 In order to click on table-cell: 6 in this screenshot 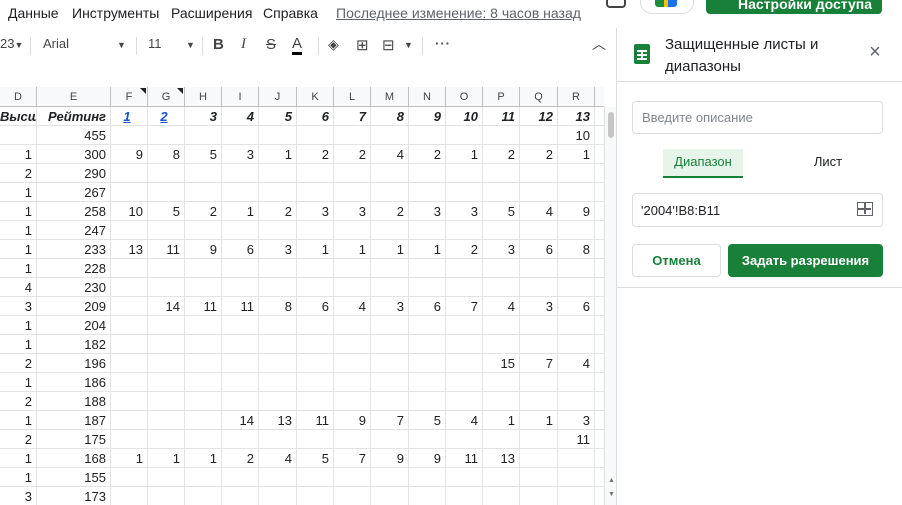, I will do `click(576, 306)`.